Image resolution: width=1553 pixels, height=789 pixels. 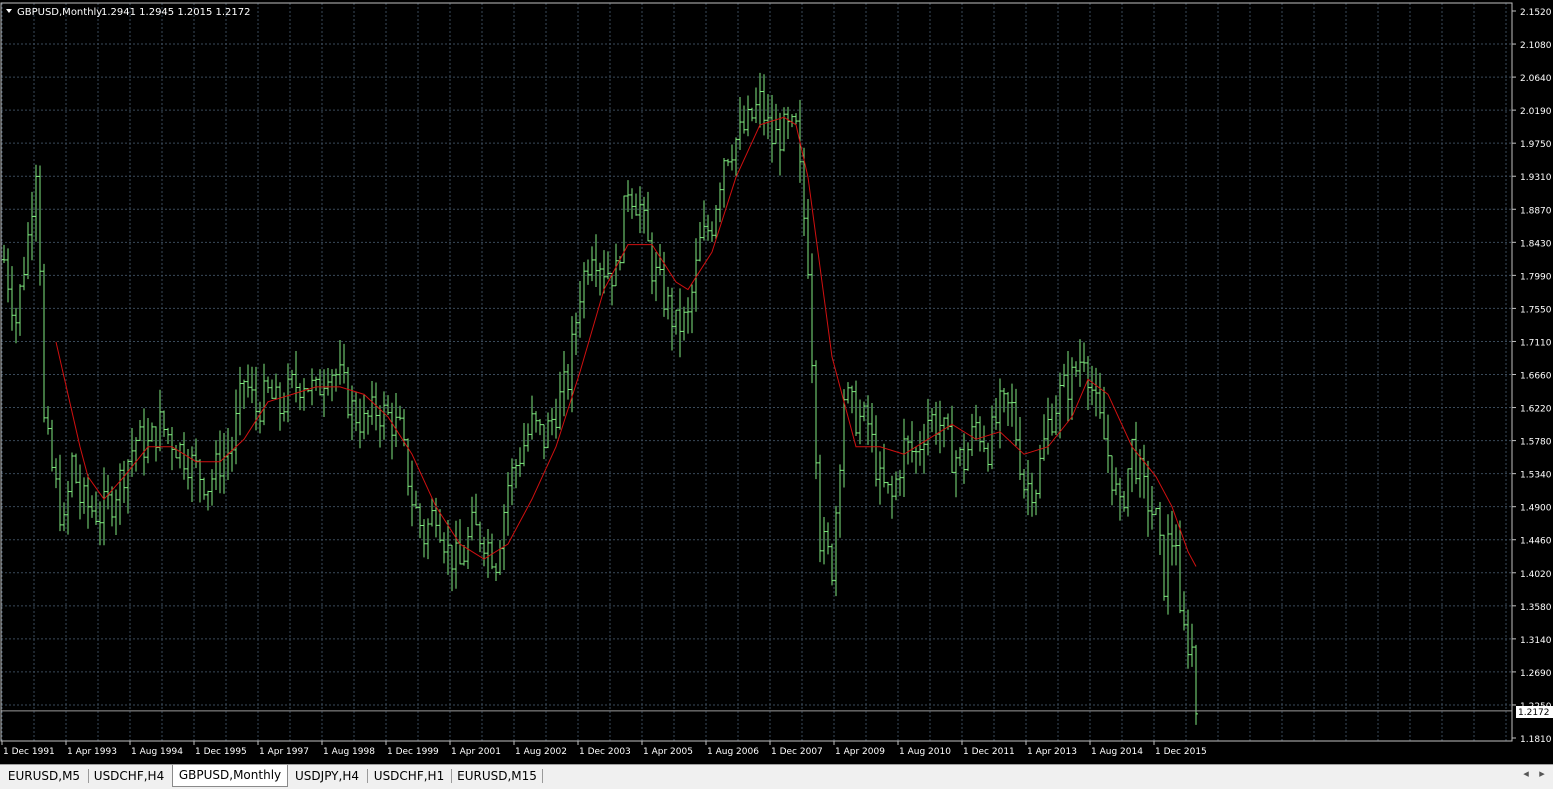 What do you see at coordinates (1536, 310) in the screenshot?
I see `price-axis-label: 1.7550` at bounding box center [1536, 310].